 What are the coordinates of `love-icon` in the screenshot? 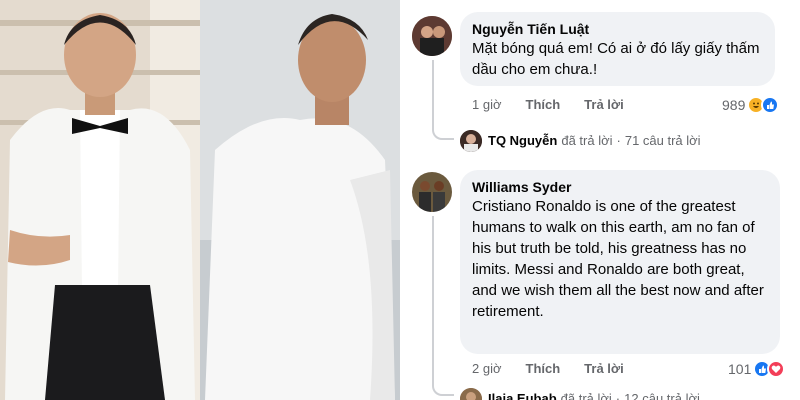 It's located at (776, 369).